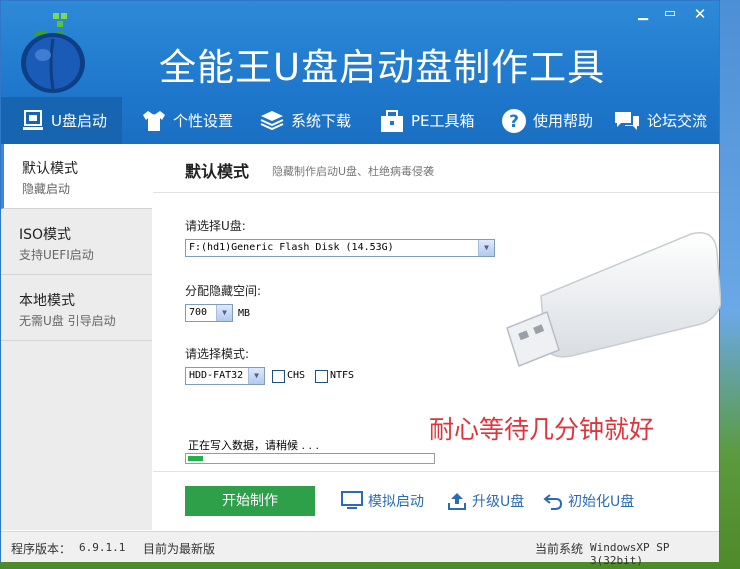  Describe the element at coordinates (382, 67) in the screenshot. I see `app-title: 全能王U盘启动盘制作工具` at that location.